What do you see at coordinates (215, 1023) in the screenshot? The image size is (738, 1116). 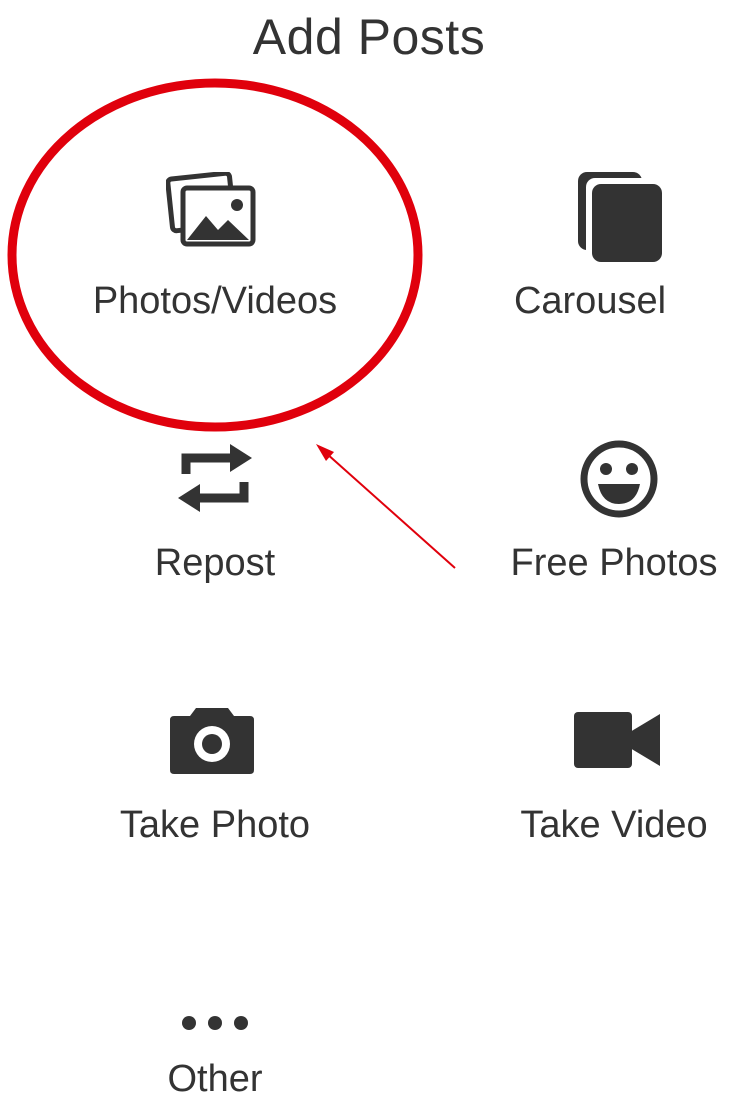 I see `more-dots-icon` at bounding box center [215, 1023].